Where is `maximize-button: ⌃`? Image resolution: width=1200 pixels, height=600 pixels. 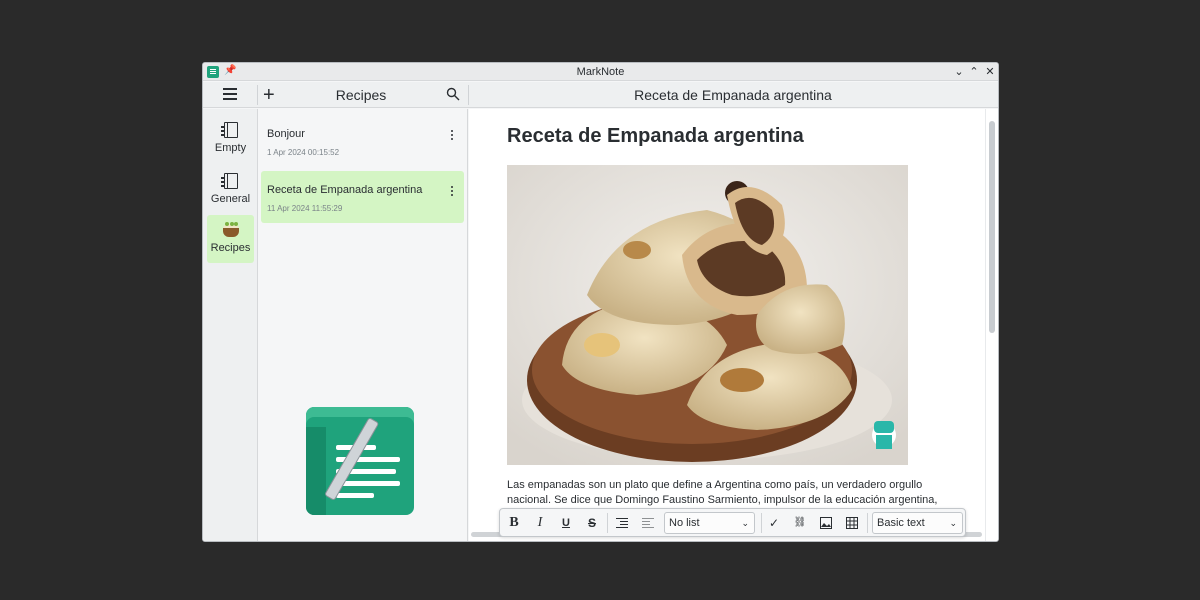
maximize-button: ⌃ is located at coordinates (974, 72).